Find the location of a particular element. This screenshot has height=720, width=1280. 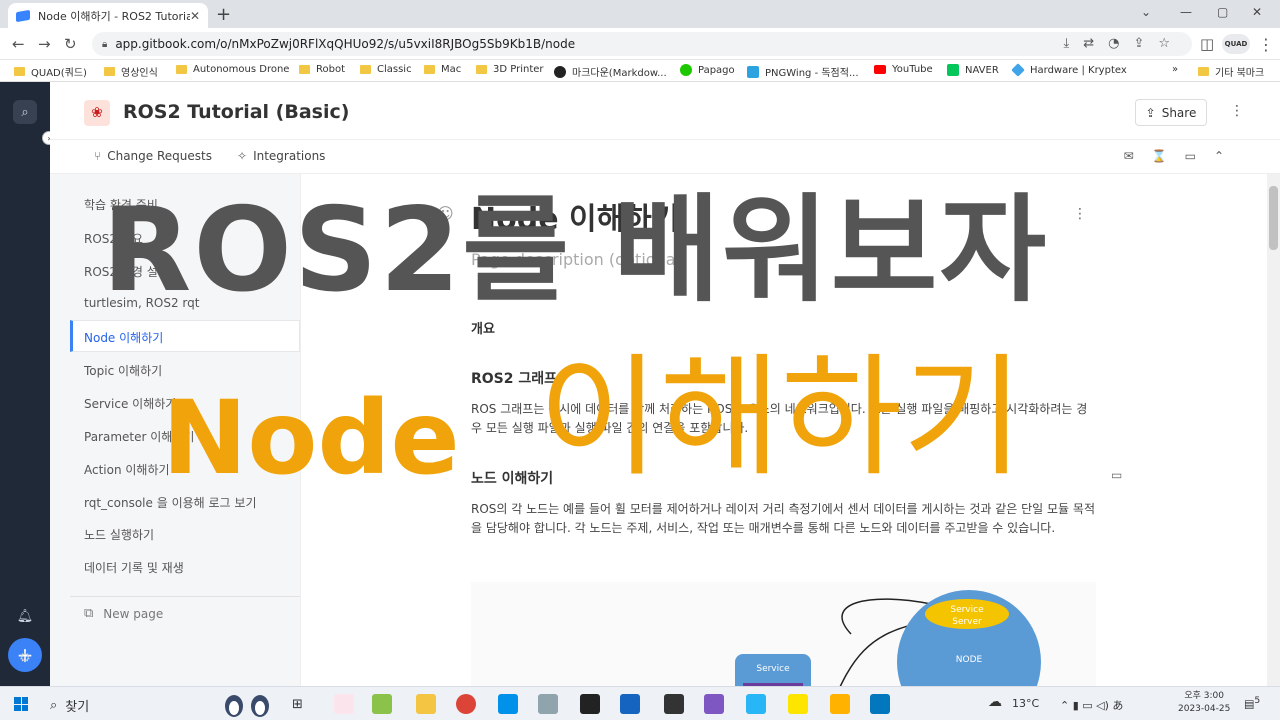

bookmark-item: QUAD(쿼드) is located at coordinates (50, 71).